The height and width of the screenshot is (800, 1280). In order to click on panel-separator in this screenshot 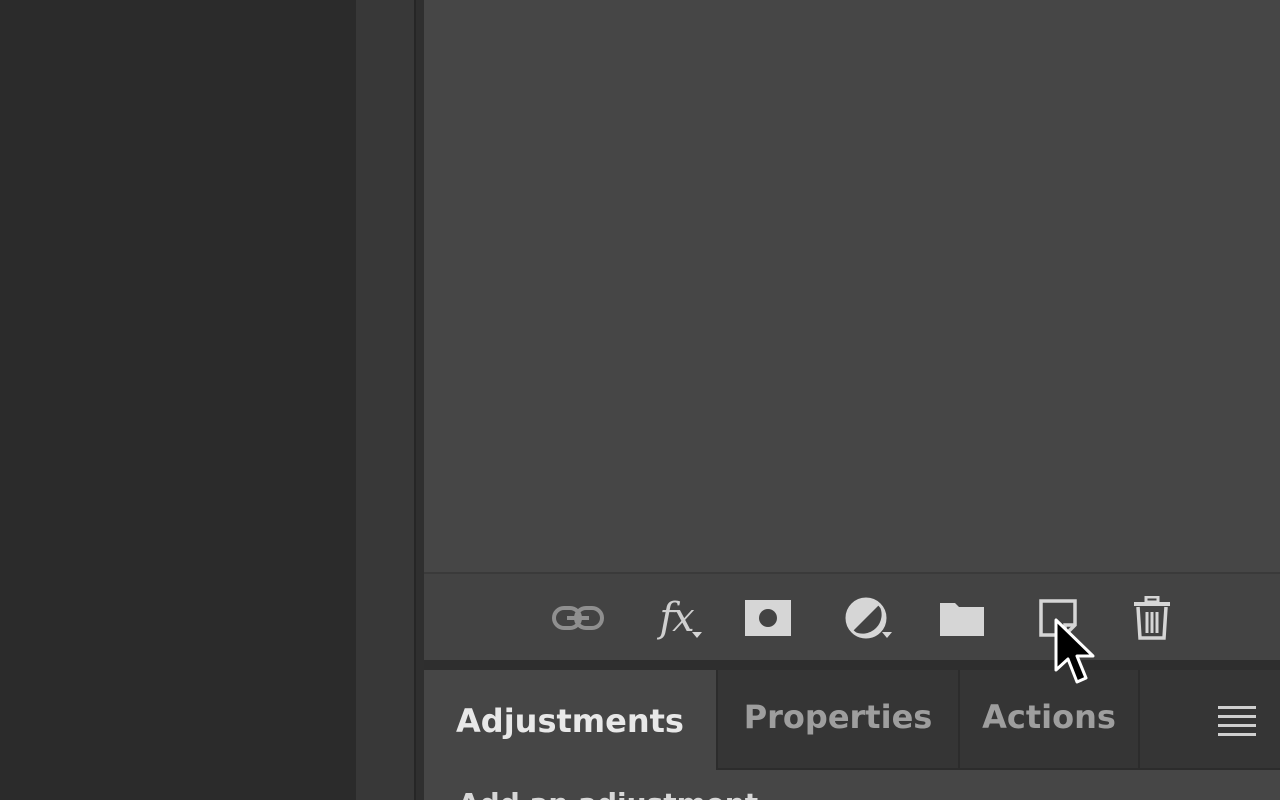, I will do `click(852, 665)`.